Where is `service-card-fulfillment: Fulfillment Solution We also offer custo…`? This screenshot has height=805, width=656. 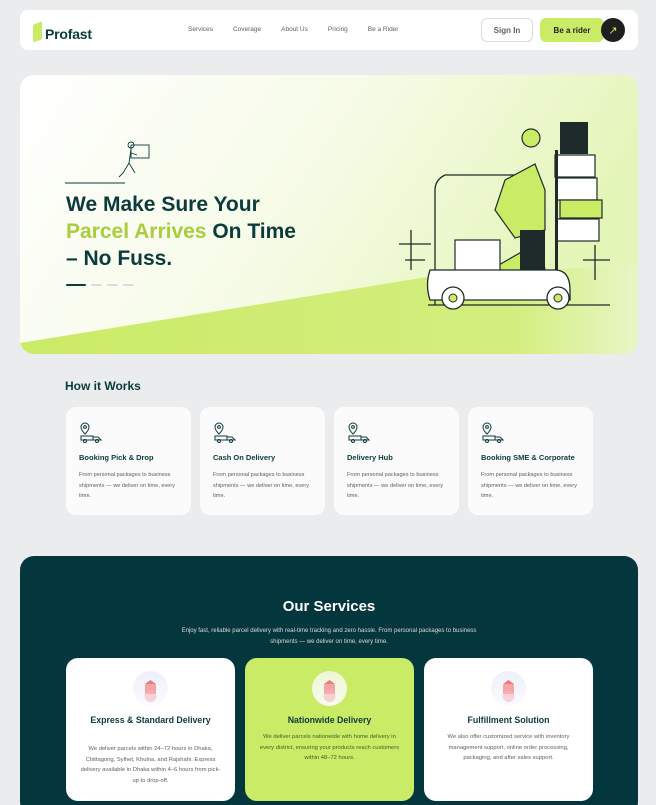
service-card-fulfillment: Fulfillment Solution We also offer custo… is located at coordinates (508, 729).